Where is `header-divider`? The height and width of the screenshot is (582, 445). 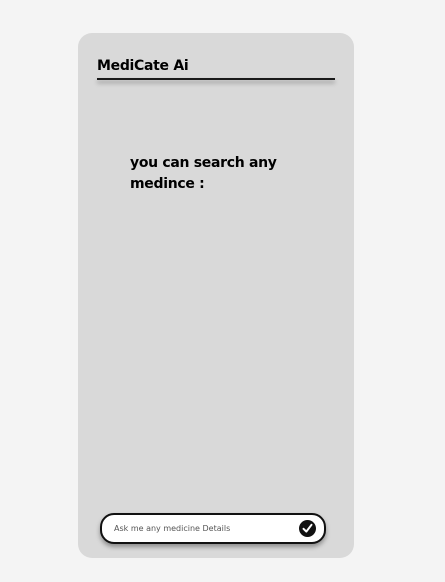 header-divider is located at coordinates (216, 79).